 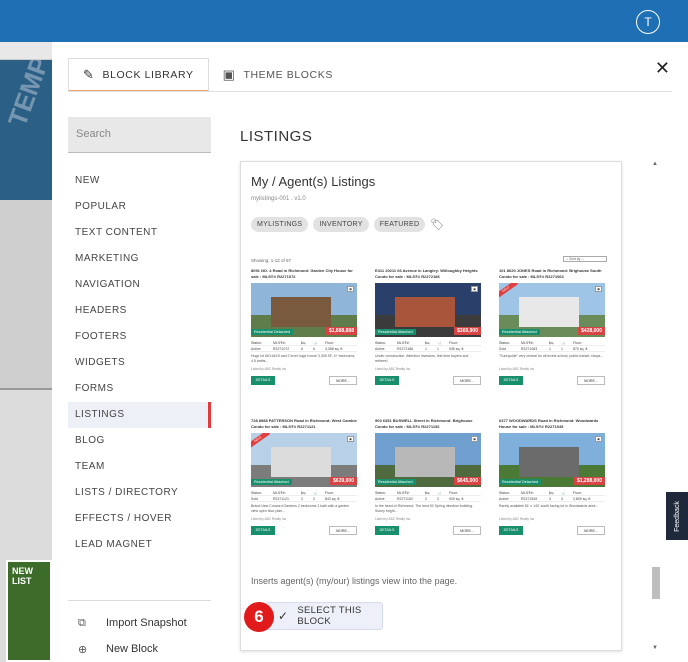 What do you see at coordinates (139, 207) in the screenshot?
I see `category-popular: POPULAR` at bounding box center [139, 207].